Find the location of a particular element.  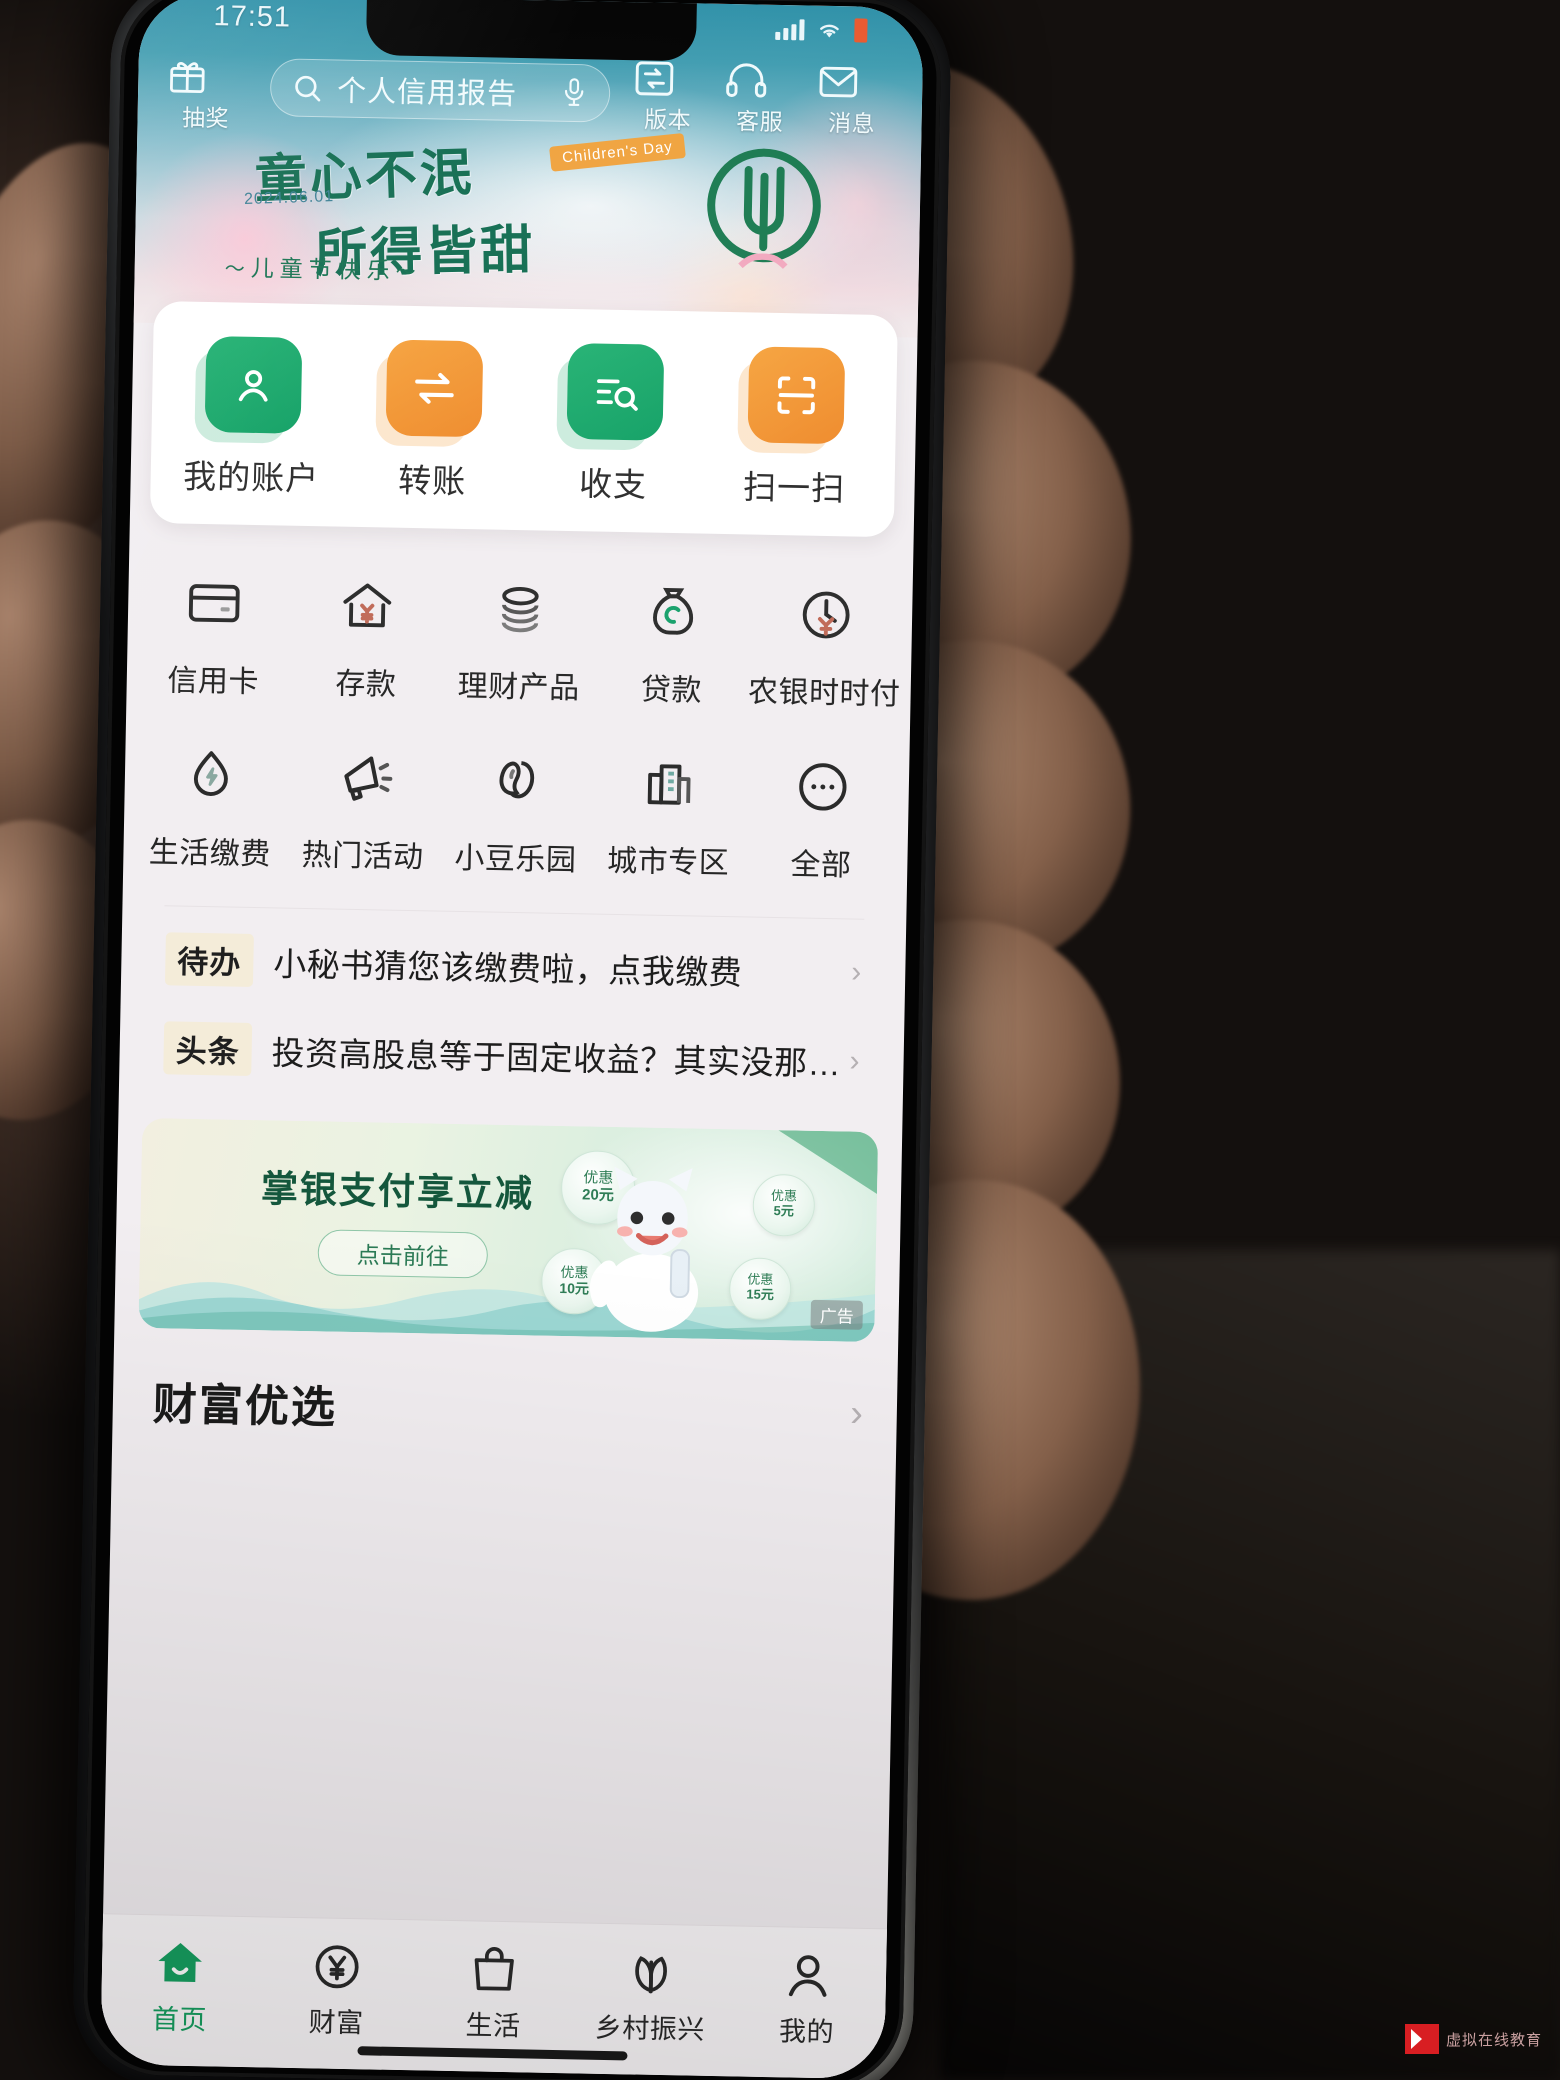

tab-life: 生活 is located at coordinates (493, 1990).